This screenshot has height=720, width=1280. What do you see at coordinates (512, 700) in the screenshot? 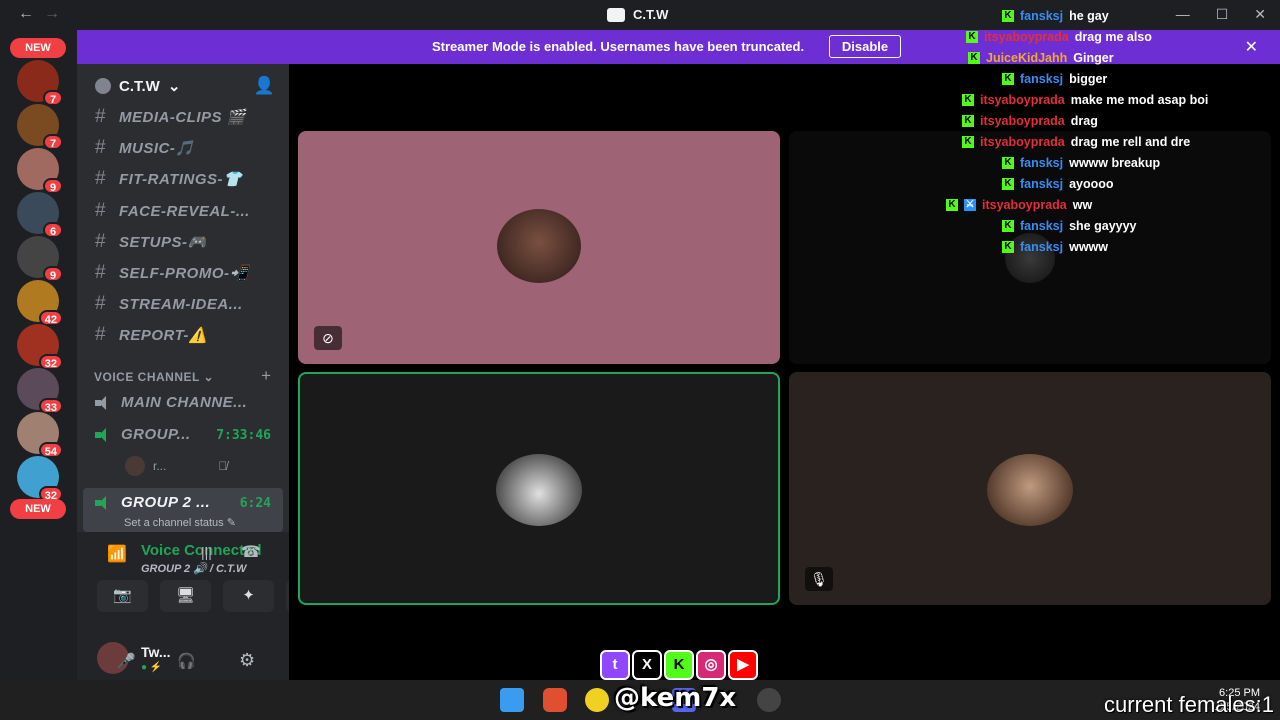
I see `windows-start-icon` at bounding box center [512, 700].